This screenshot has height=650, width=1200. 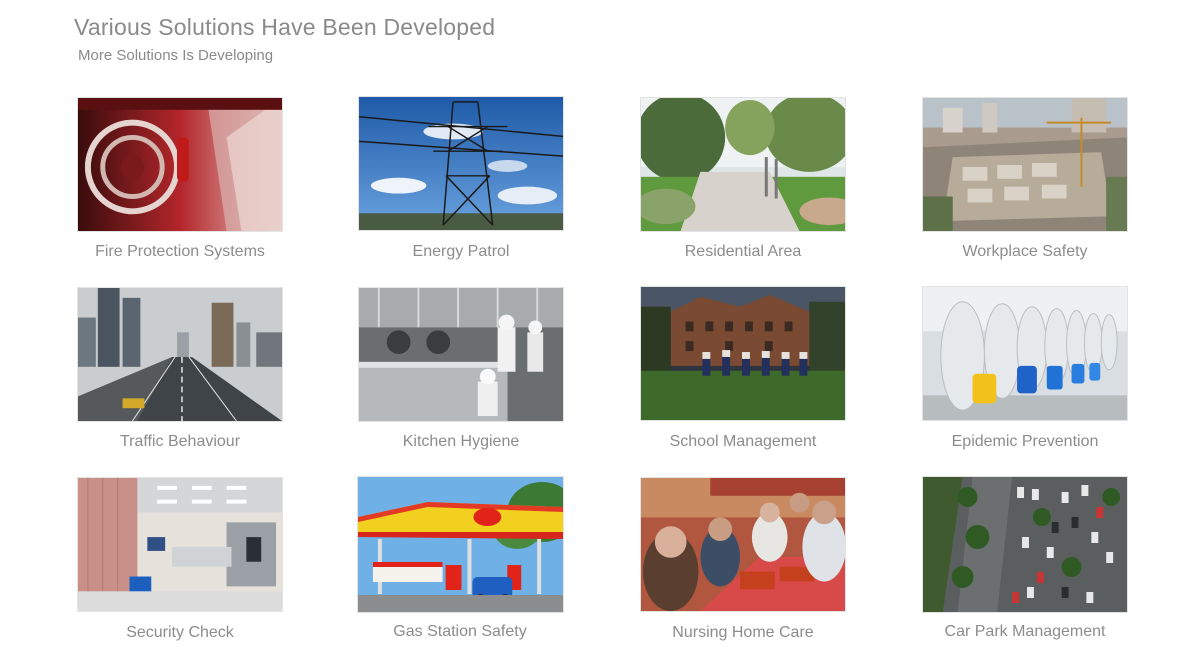 I want to click on solution-label: Workplace Safety, so click(x=1025, y=252).